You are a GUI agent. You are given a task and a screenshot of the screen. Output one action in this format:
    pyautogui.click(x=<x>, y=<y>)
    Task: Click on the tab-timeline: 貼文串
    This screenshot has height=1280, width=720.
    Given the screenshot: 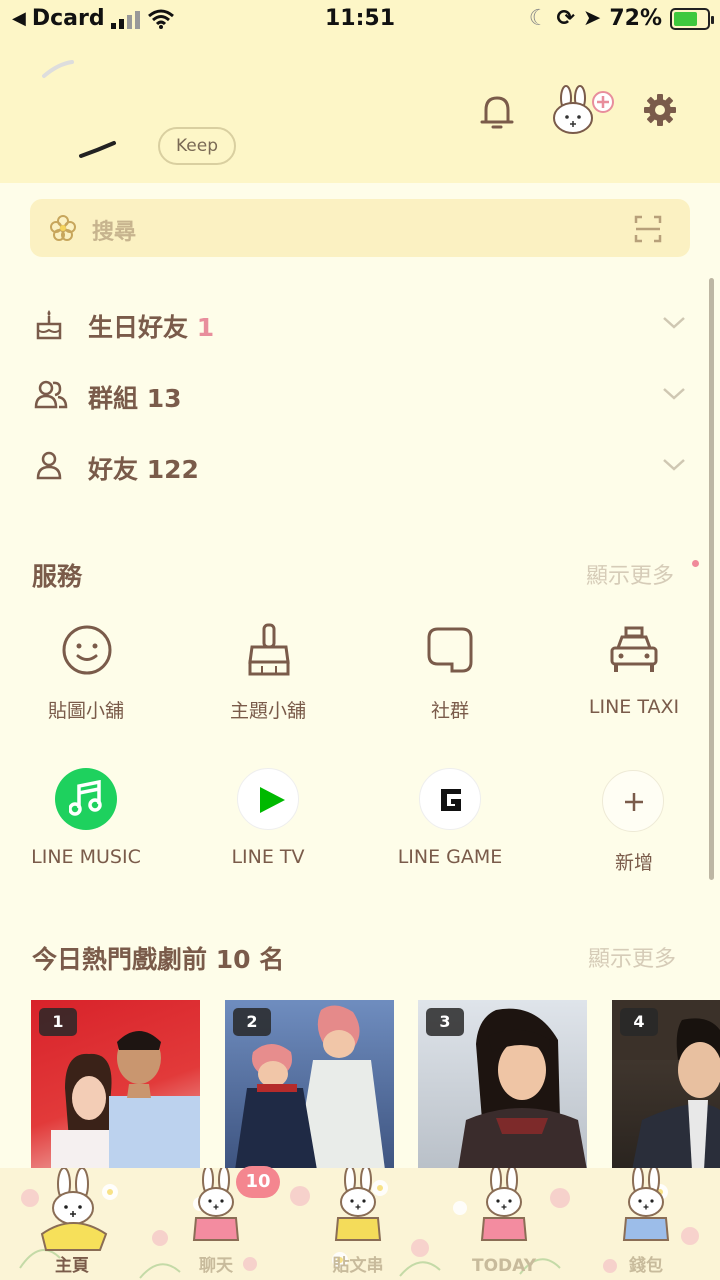 What is the action you would take?
    pyautogui.click(x=358, y=1224)
    